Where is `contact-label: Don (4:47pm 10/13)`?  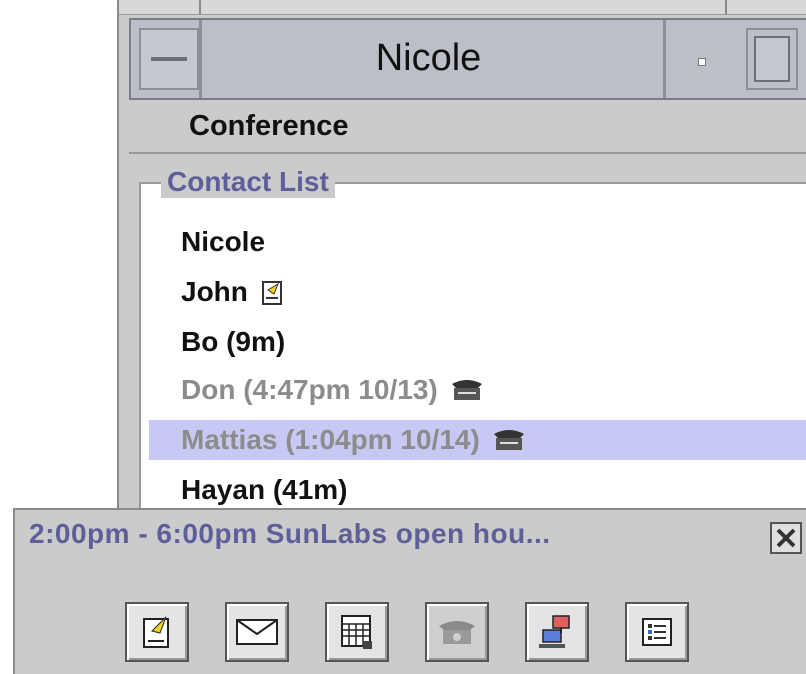
contact-label: Don (4:47pm 10/13) is located at coordinates (309, 389).